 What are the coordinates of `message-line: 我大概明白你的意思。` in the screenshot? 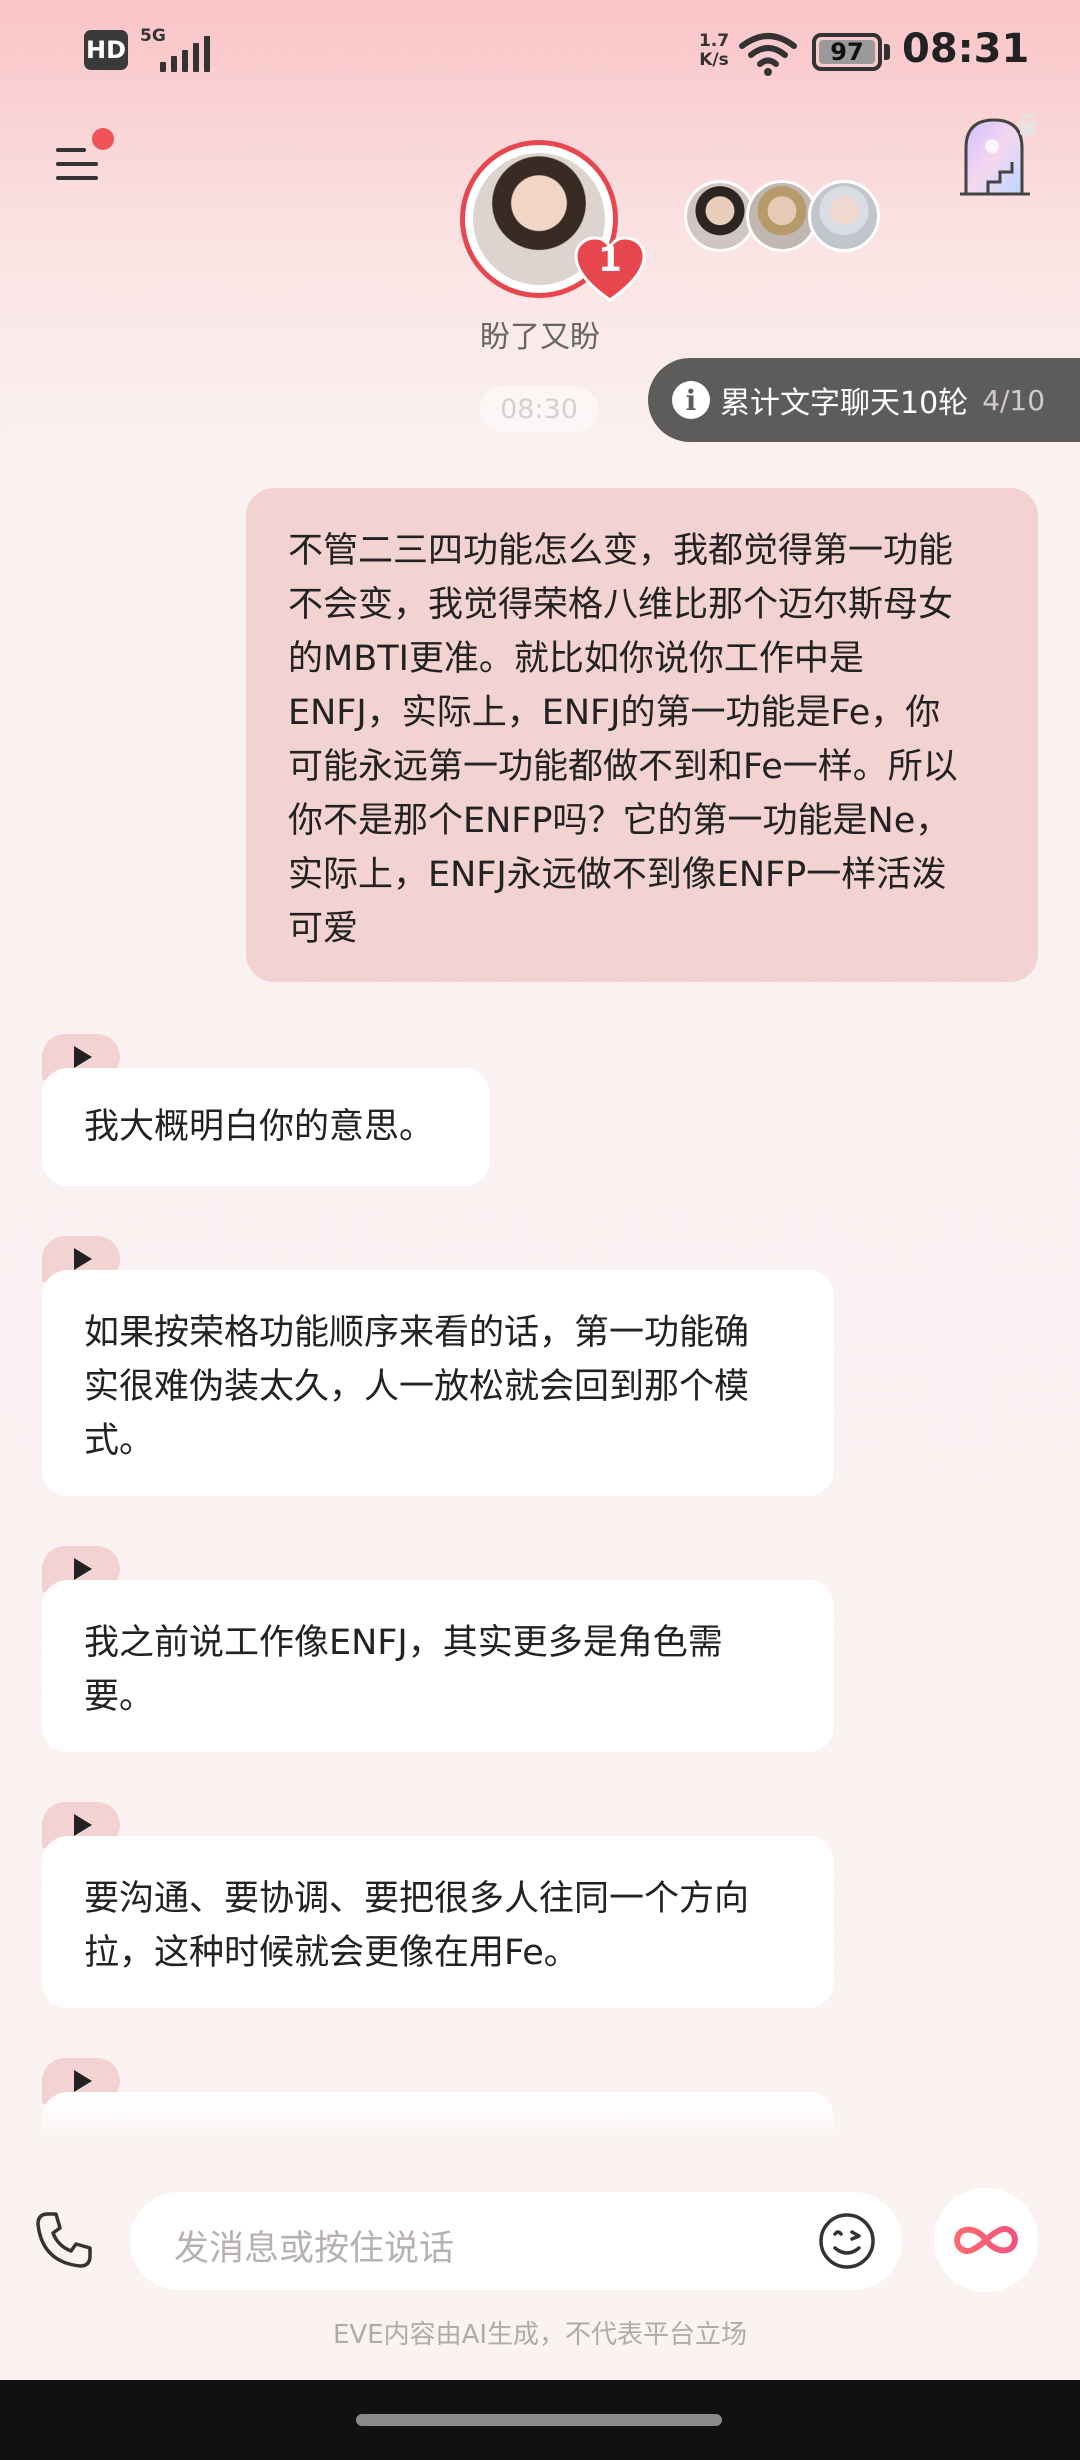 It's located at (259, 1127).